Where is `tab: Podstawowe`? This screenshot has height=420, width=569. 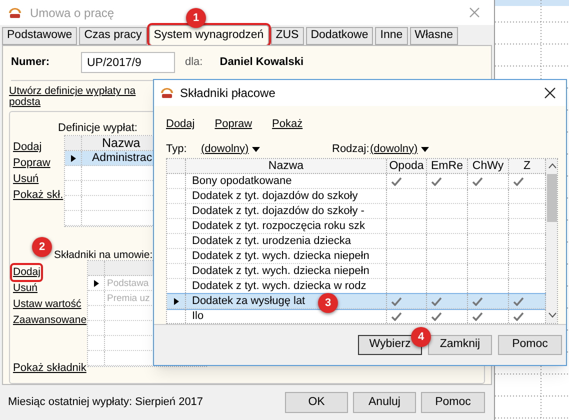 tab: Podstawowe is located at coordinates (40, 36).